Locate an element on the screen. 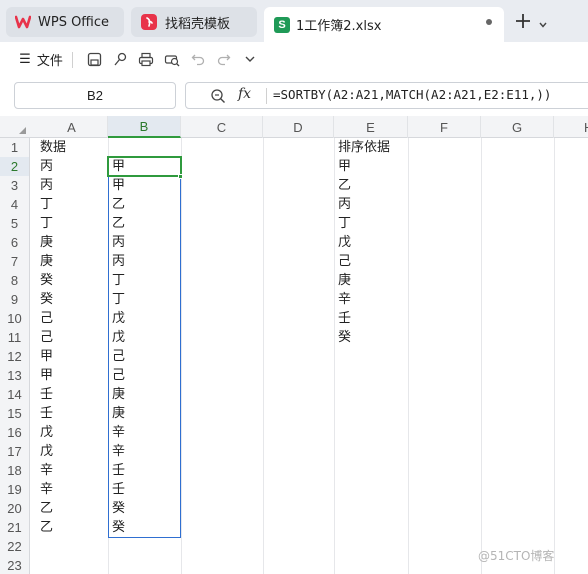 This screenshot has height=574, width=588. cell-a13: 甲 is located at coordinates (72, 375).